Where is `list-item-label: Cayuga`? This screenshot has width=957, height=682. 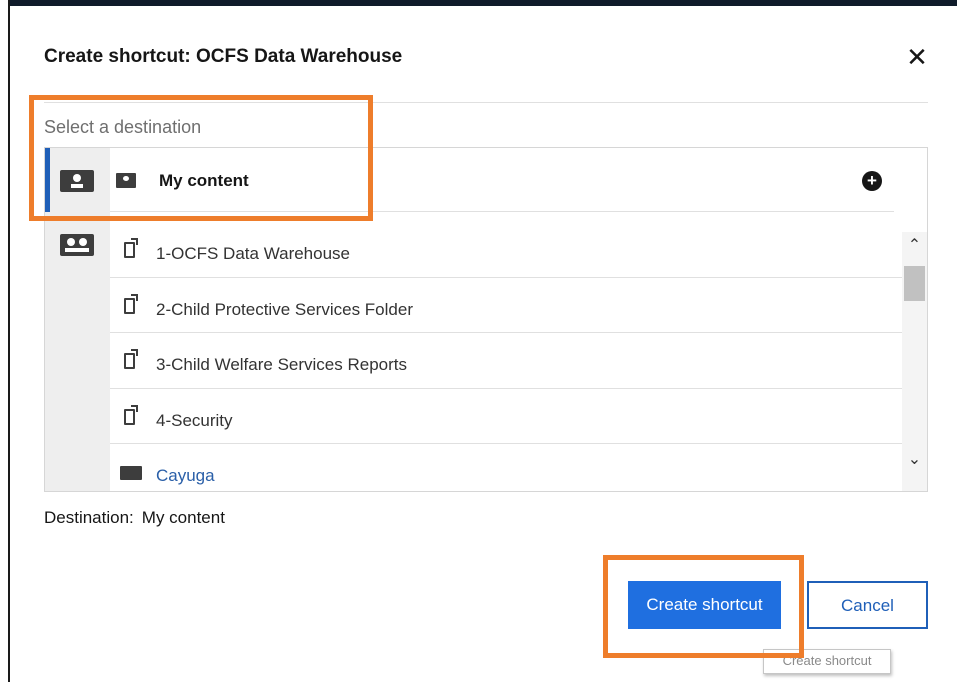
list-item-label: Cayuga is located at coordinates (185, 475).